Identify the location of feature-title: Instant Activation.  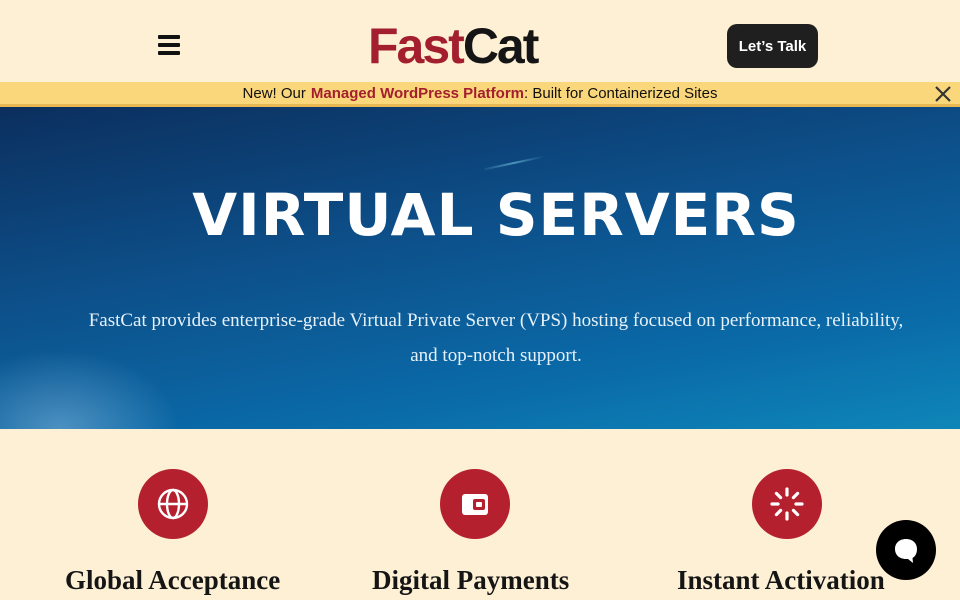
(781, 580).